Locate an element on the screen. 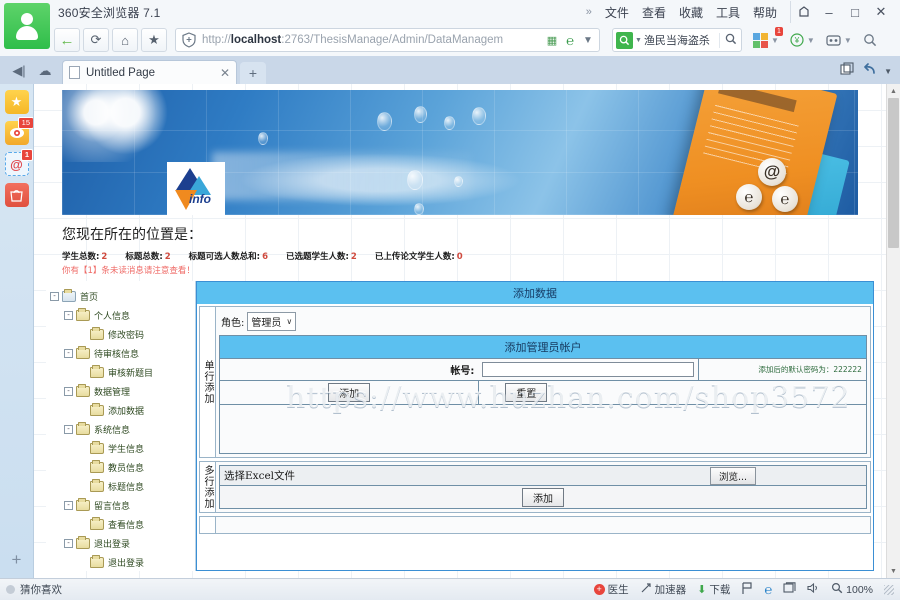 The height and width of the screenshot is (600, 900). search-engine-chevron-icon: ▼ is located at coordinates (638, 40).